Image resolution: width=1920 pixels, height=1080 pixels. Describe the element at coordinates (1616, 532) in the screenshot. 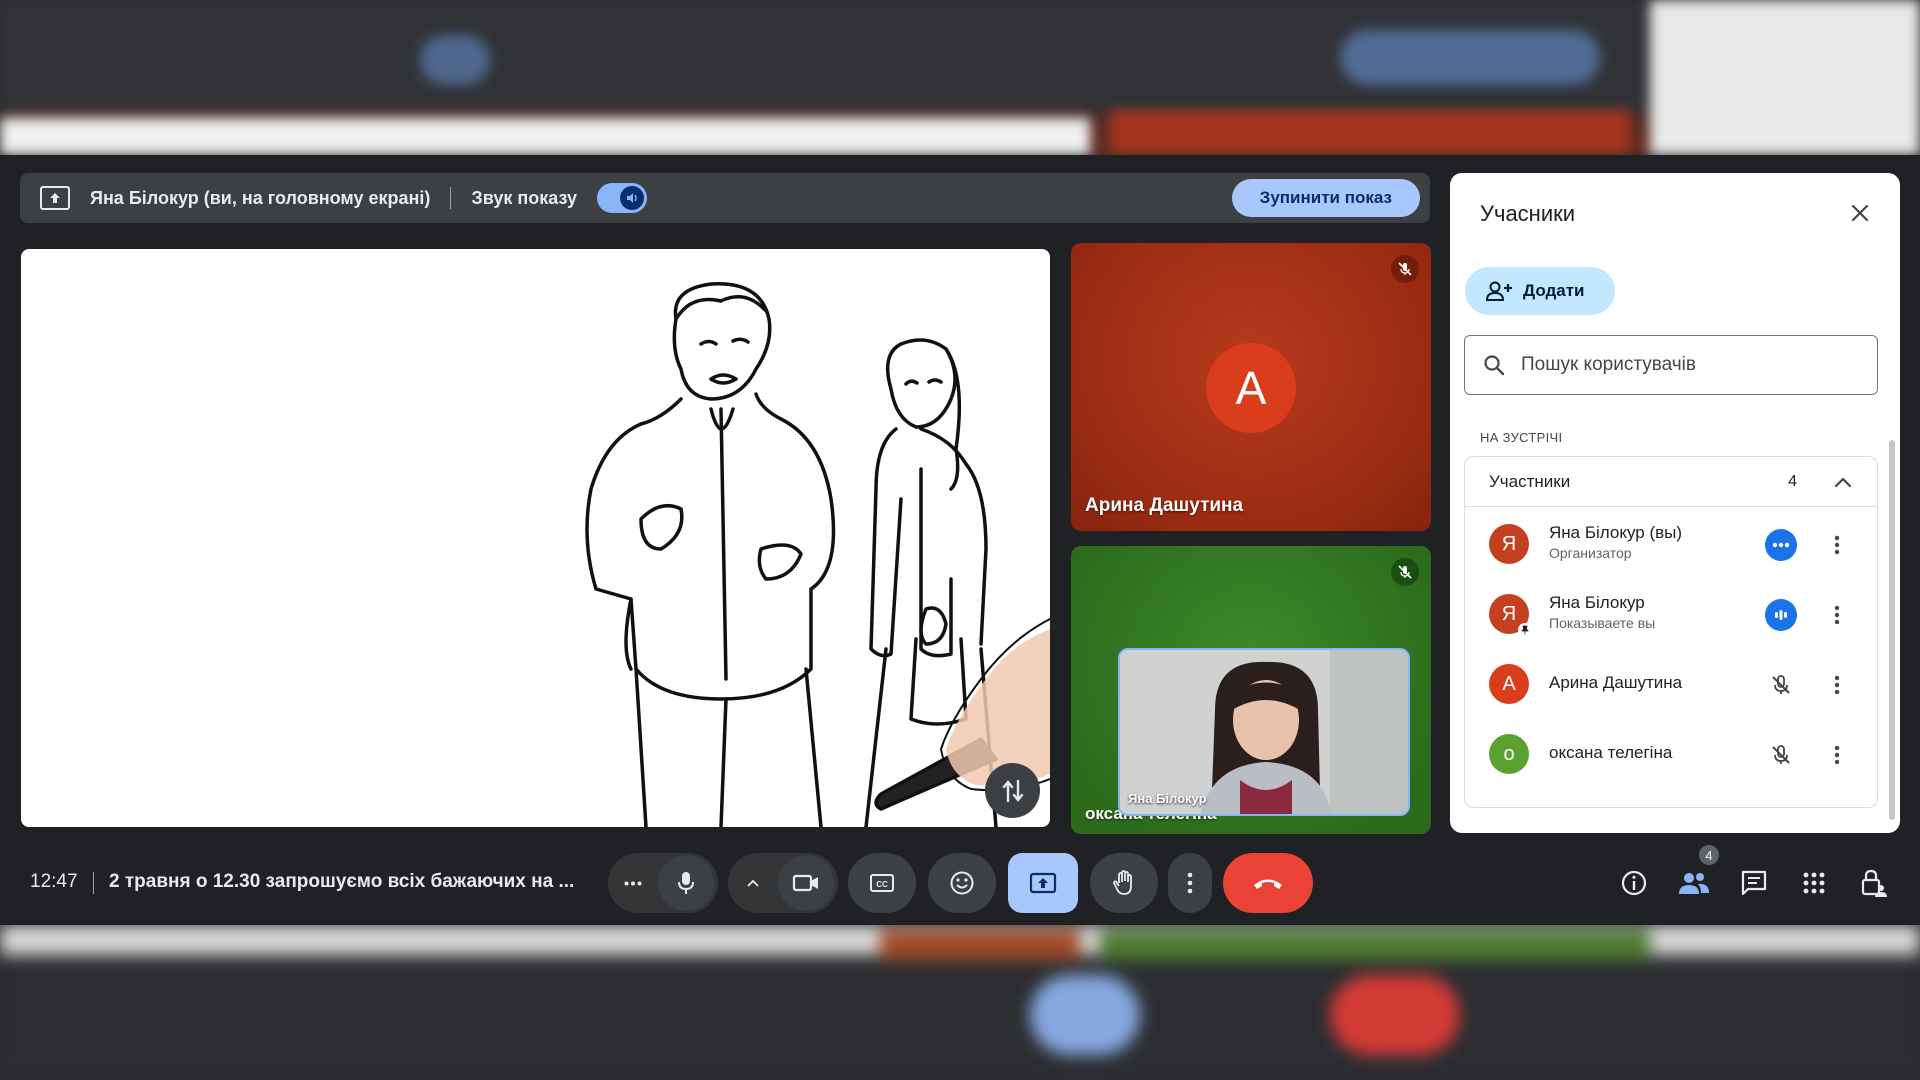

I see `participant-name: Яна Білокур (вы)` at that location.